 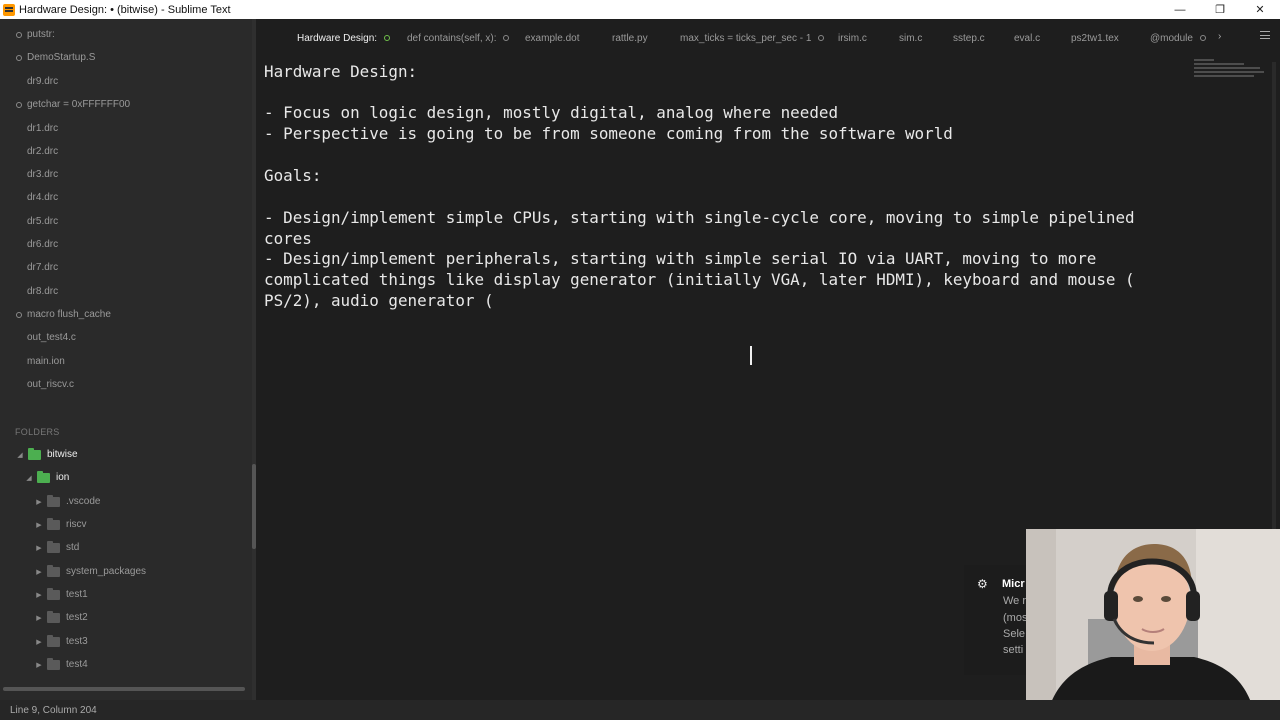 What do you see at coordinates (125, 221) in the screenshot?
I see `open-file-item: dr5.drc` at bounding box center [125, 221].